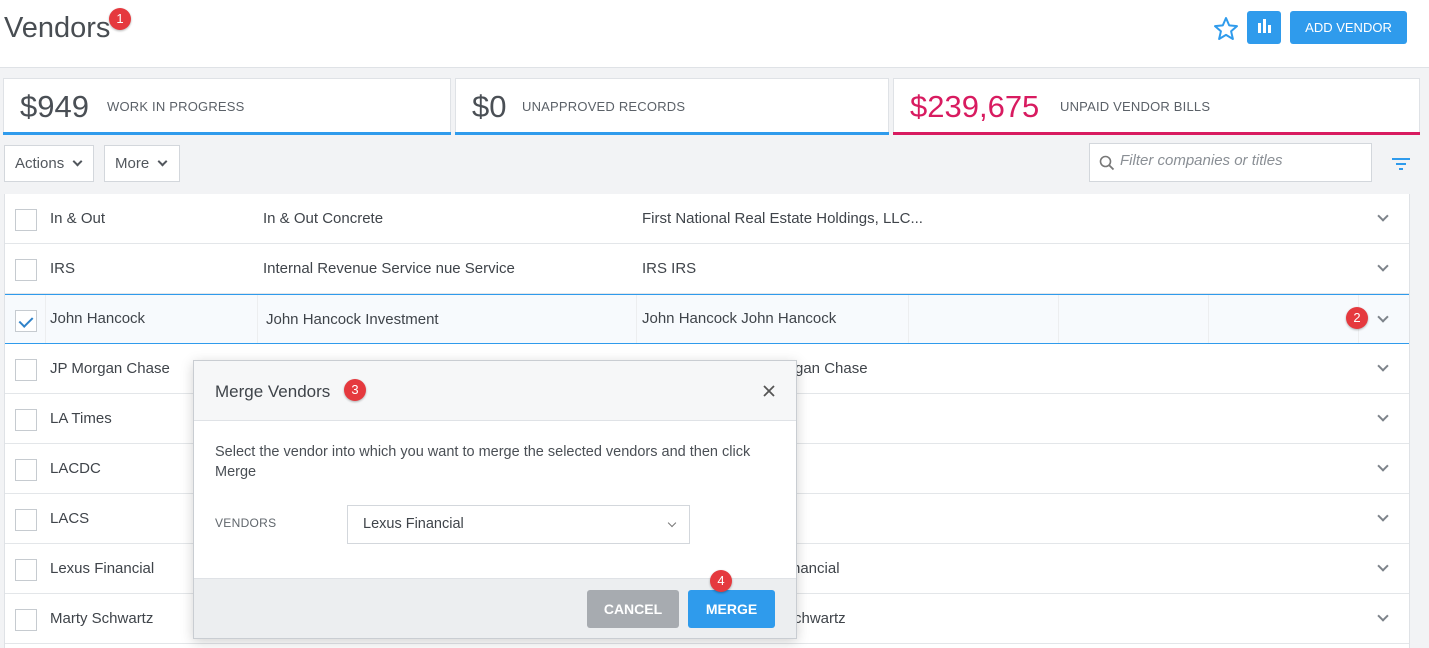 The height and width of the screenshot is (648, 1429). What do you see at coordinates (604, 106) in the screenshot?
I see `kpi-label: UNAPPROVED RECORDS` at bounding box center [604, 106].